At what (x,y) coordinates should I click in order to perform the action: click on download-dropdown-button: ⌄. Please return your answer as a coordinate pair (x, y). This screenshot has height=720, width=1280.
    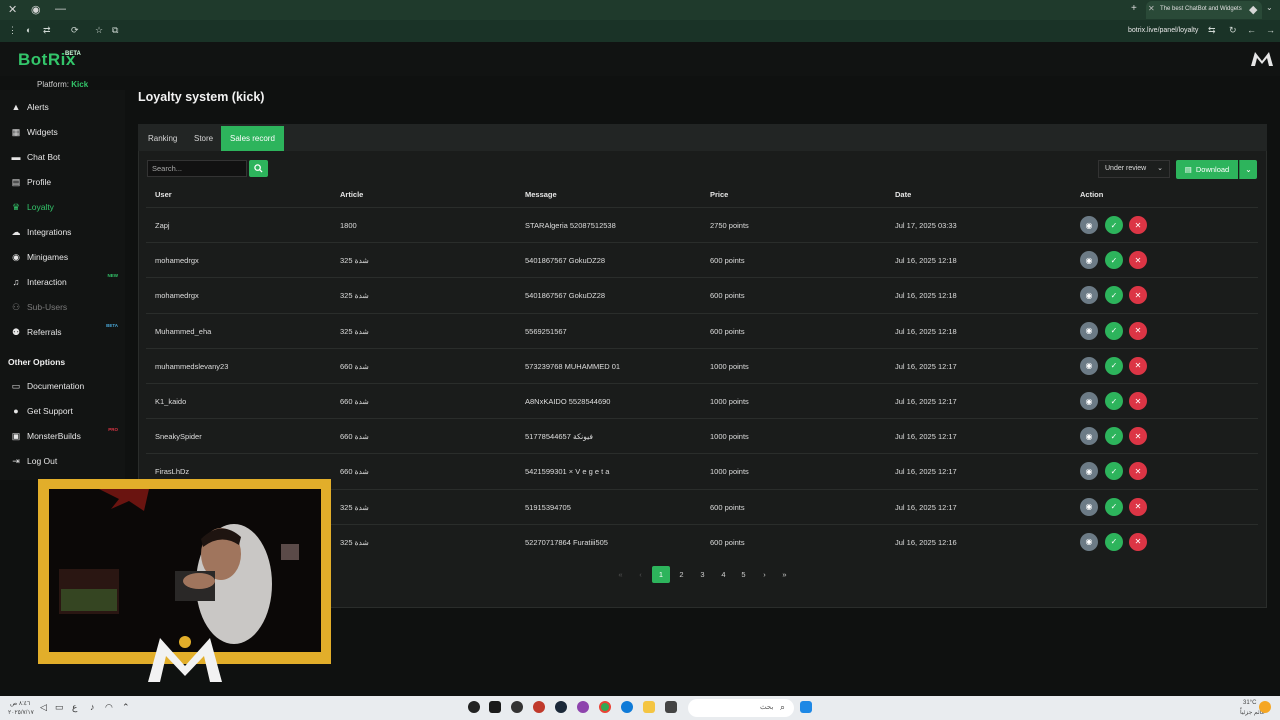
    Looking at the image, I should click on (1248, 169).